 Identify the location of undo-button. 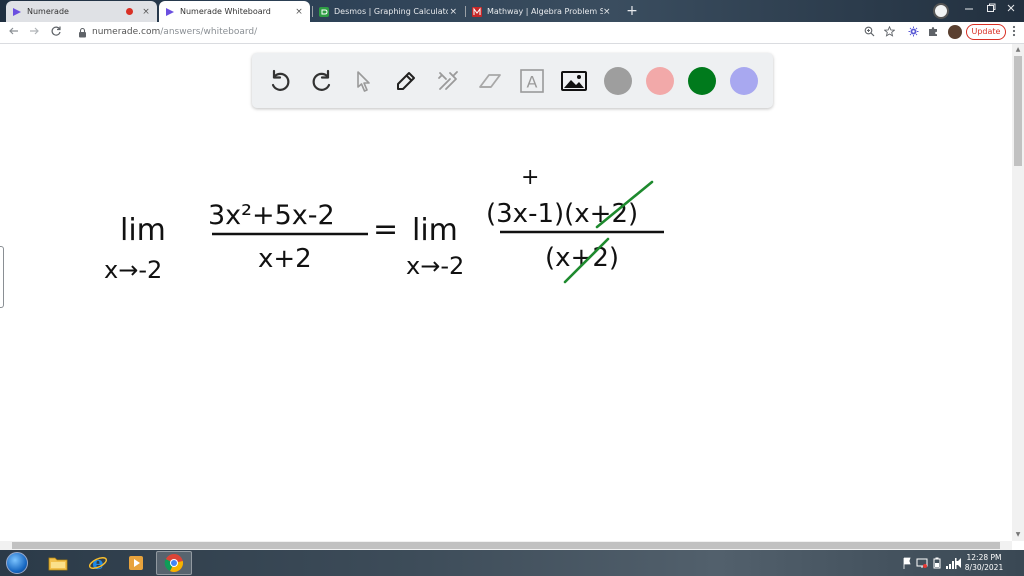
(280, 81).